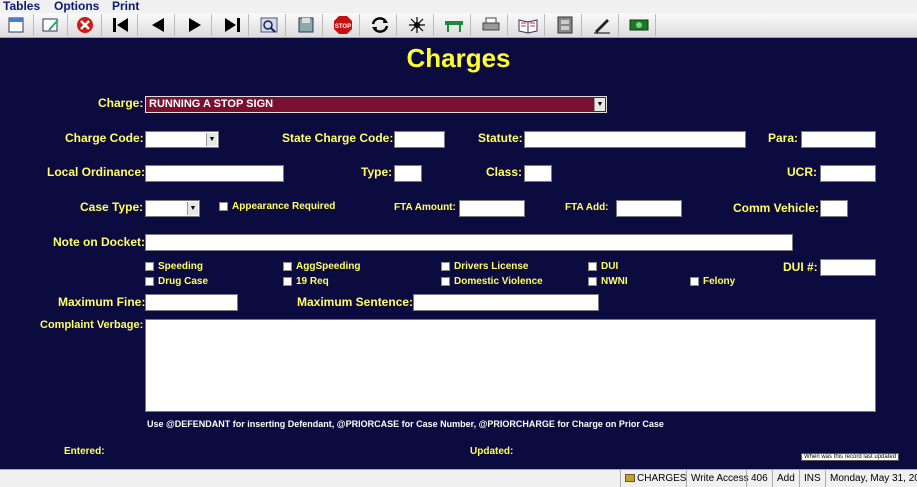  Describe the element at coordinates (380, 25) in the screenshot. I see `refresh-icon` at that location.